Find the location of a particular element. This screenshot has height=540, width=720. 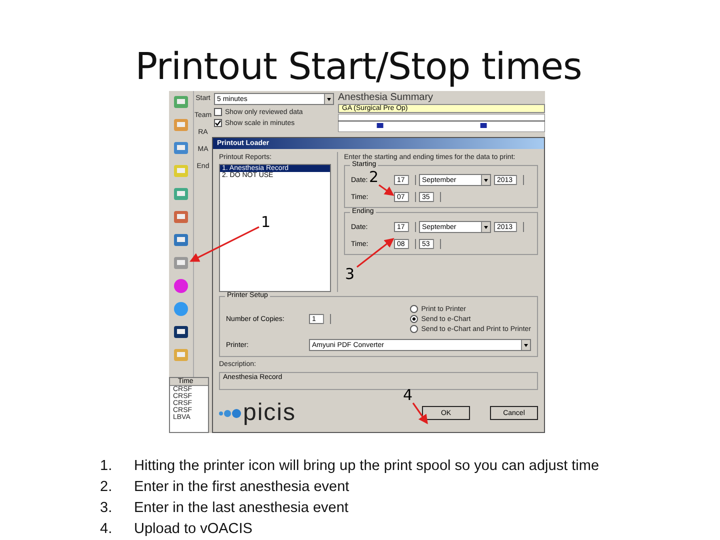

annotation-number: 1 is located at coordinates (266, 222).